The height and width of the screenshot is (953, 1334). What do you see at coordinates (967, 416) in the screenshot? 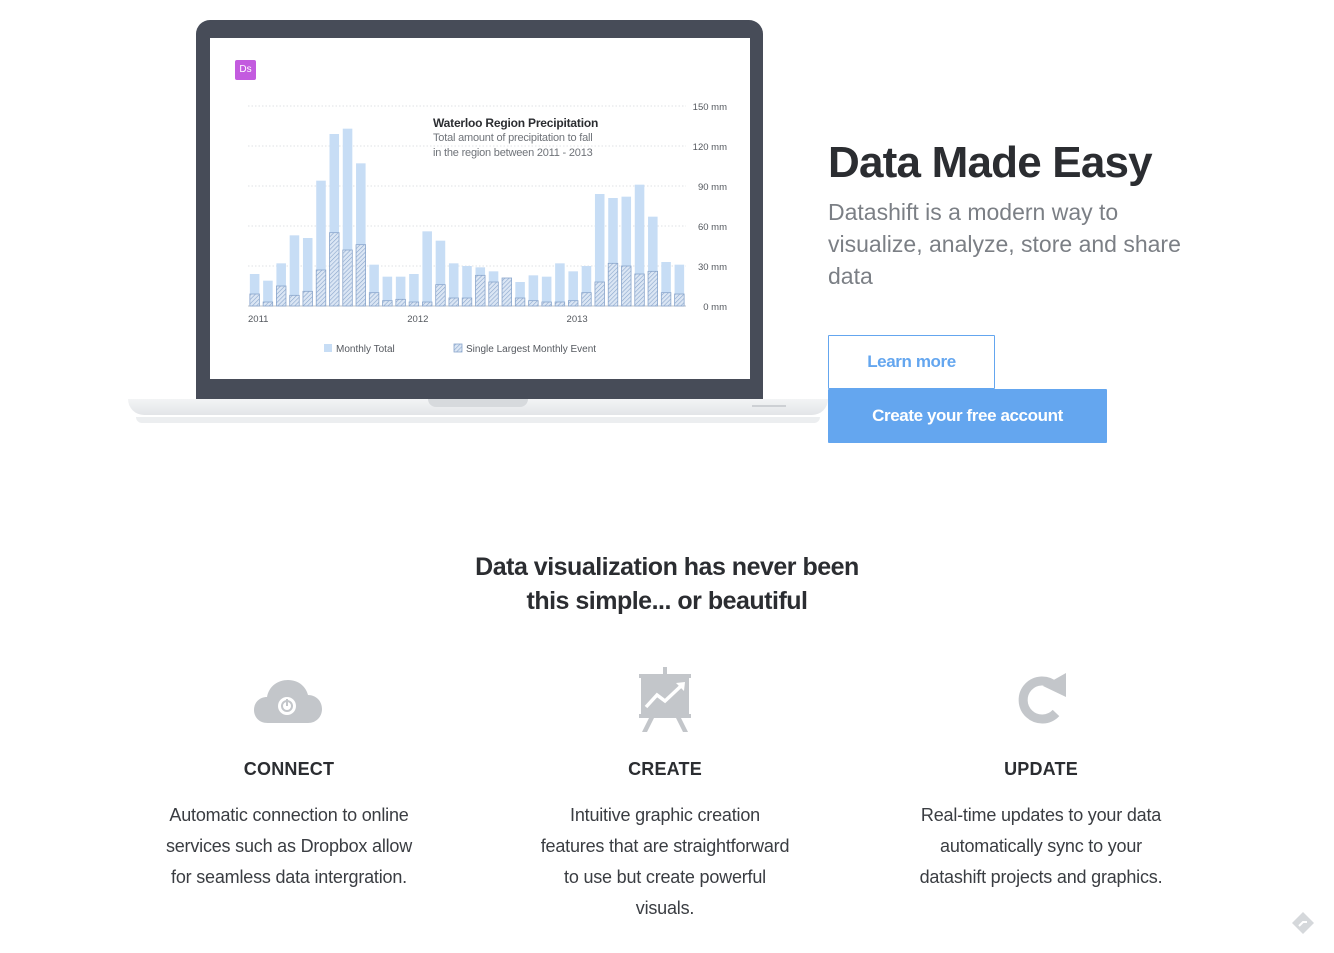
I see `create-account-button: Create your free account` at bounding box center [967, 416].